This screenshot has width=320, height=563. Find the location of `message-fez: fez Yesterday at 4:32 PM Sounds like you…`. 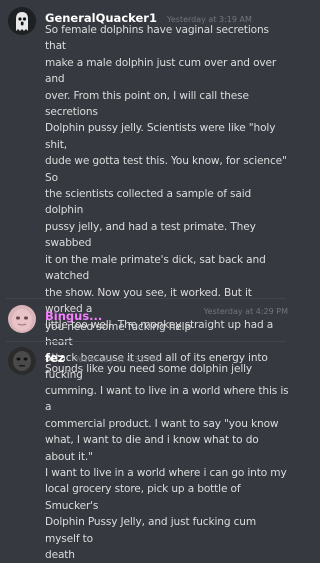

message-fez: fez Yesterday at 4:32 PM Sounds like you… is located at coordinates (146, 363).